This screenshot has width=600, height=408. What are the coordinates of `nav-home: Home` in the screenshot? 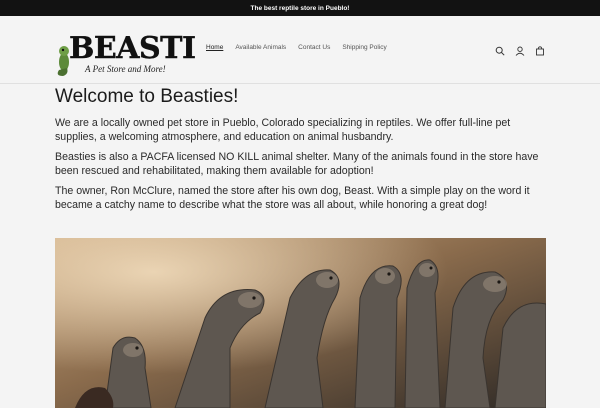 It's located at (214, 47).